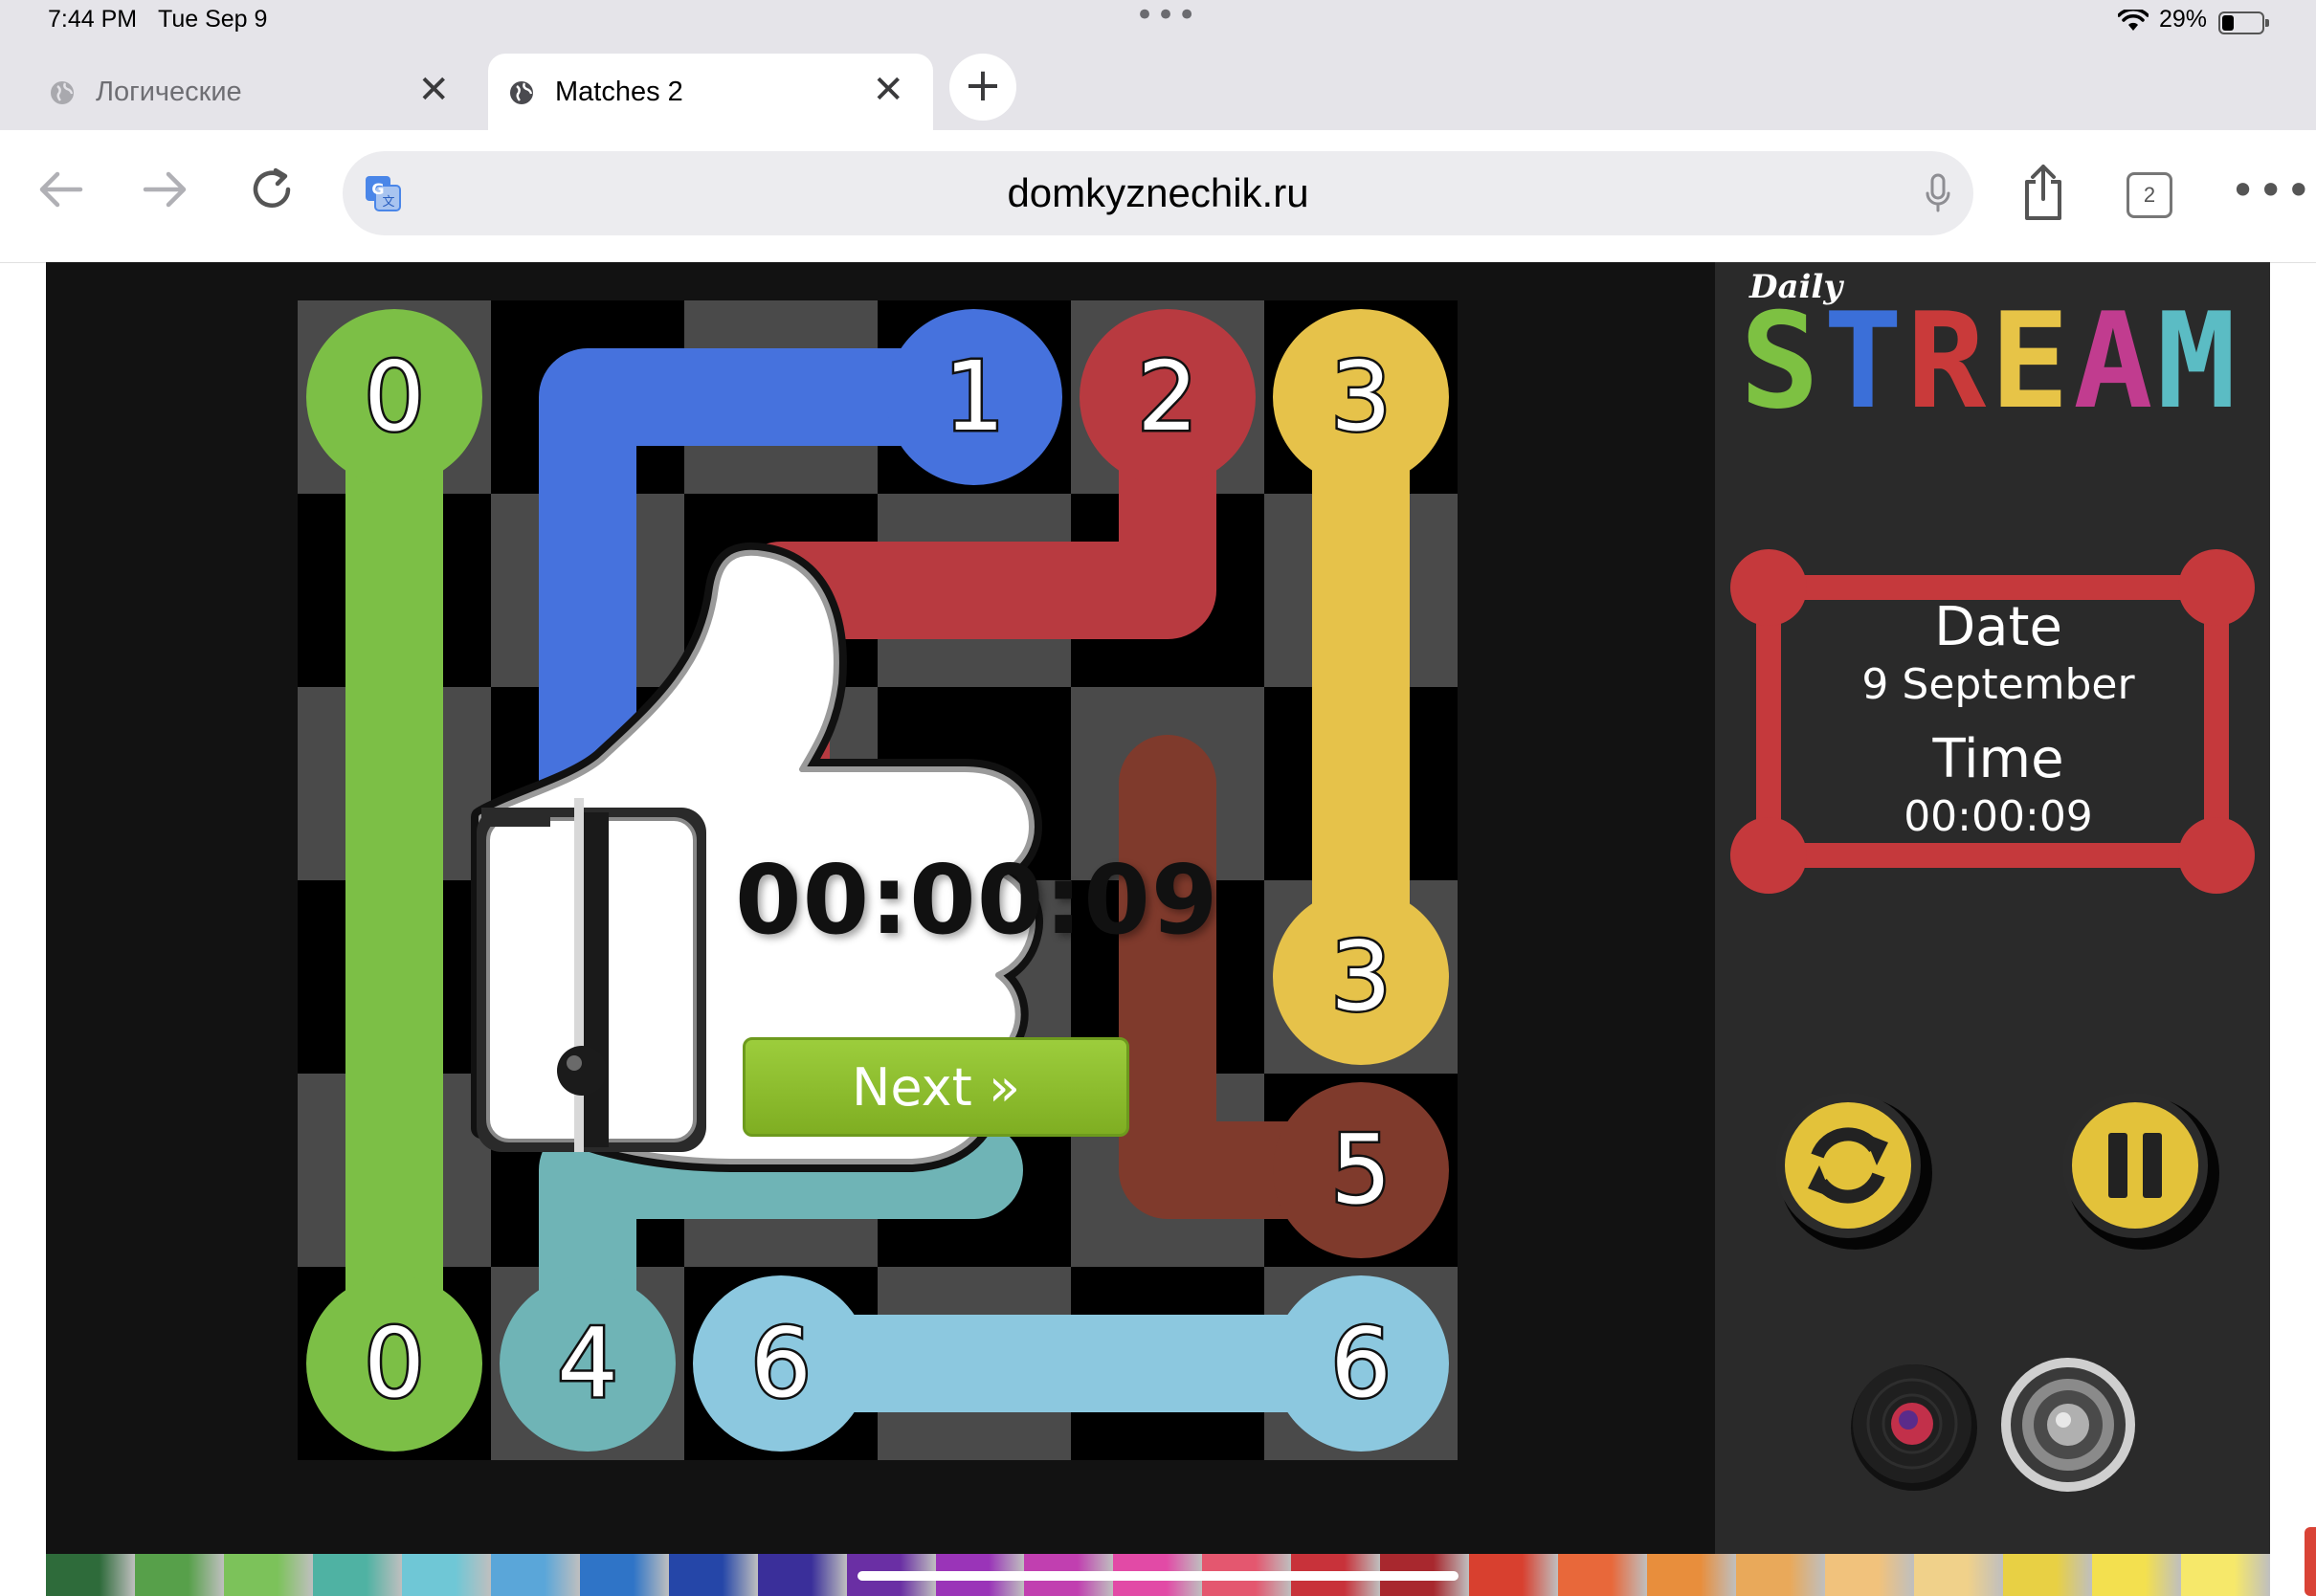  I want to click on tab-logicheskie: Логические ✕, so click(254, 92).